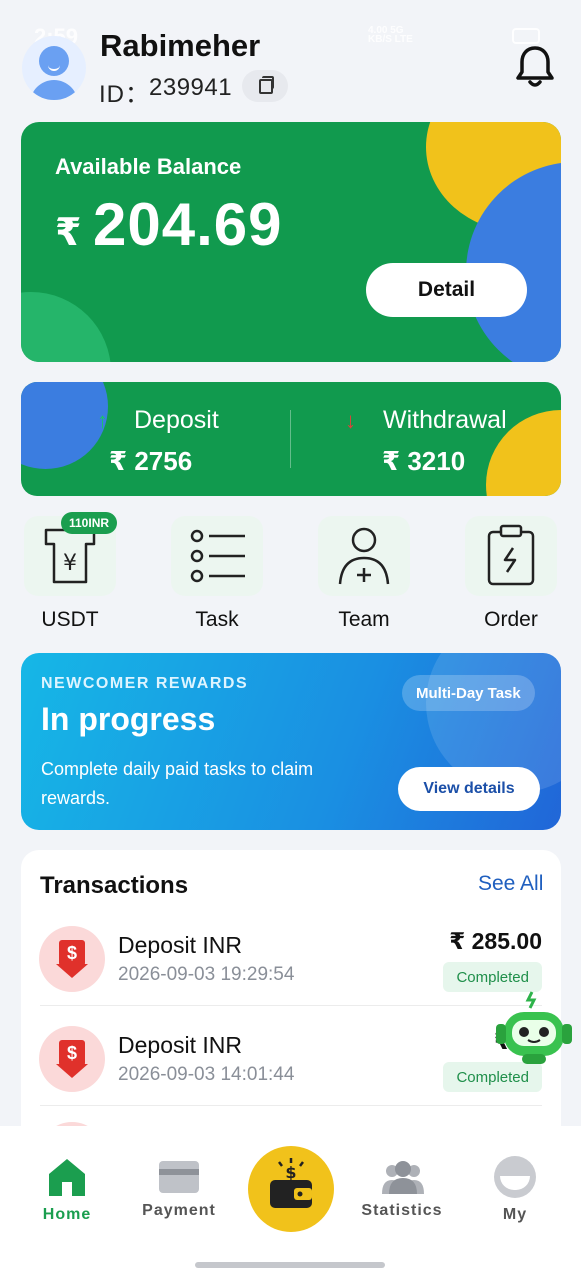 Image resolution: width=581 pixels, height=1280 pixels. I want to click on quick-action-label: Team, so click(364, 619).